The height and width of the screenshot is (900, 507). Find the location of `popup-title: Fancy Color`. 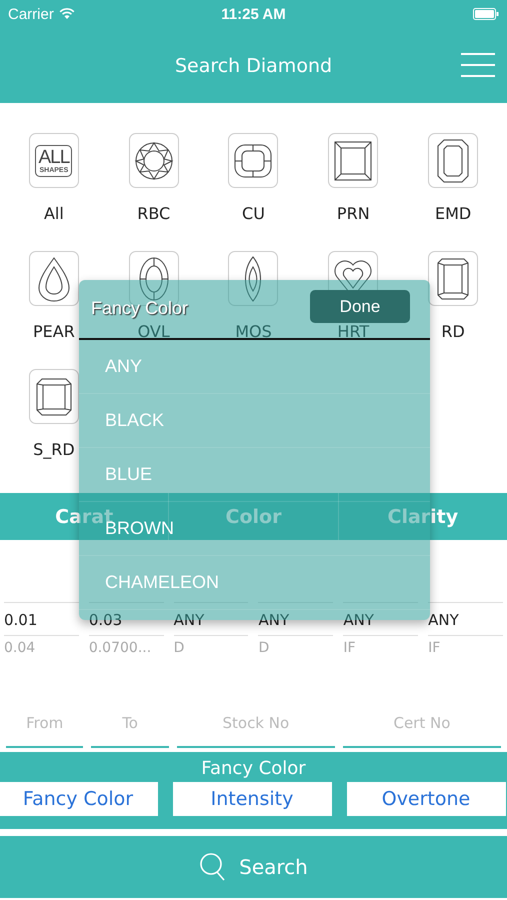

popup-title: Fancy Color is located at coordinates (139, 308).